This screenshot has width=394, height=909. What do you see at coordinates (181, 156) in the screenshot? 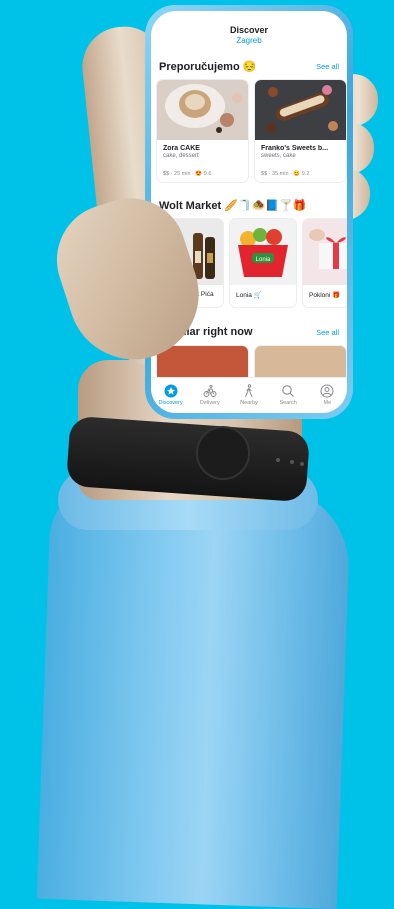
I see `venue-category: cake, dessert` at bounding box center [181, 156].